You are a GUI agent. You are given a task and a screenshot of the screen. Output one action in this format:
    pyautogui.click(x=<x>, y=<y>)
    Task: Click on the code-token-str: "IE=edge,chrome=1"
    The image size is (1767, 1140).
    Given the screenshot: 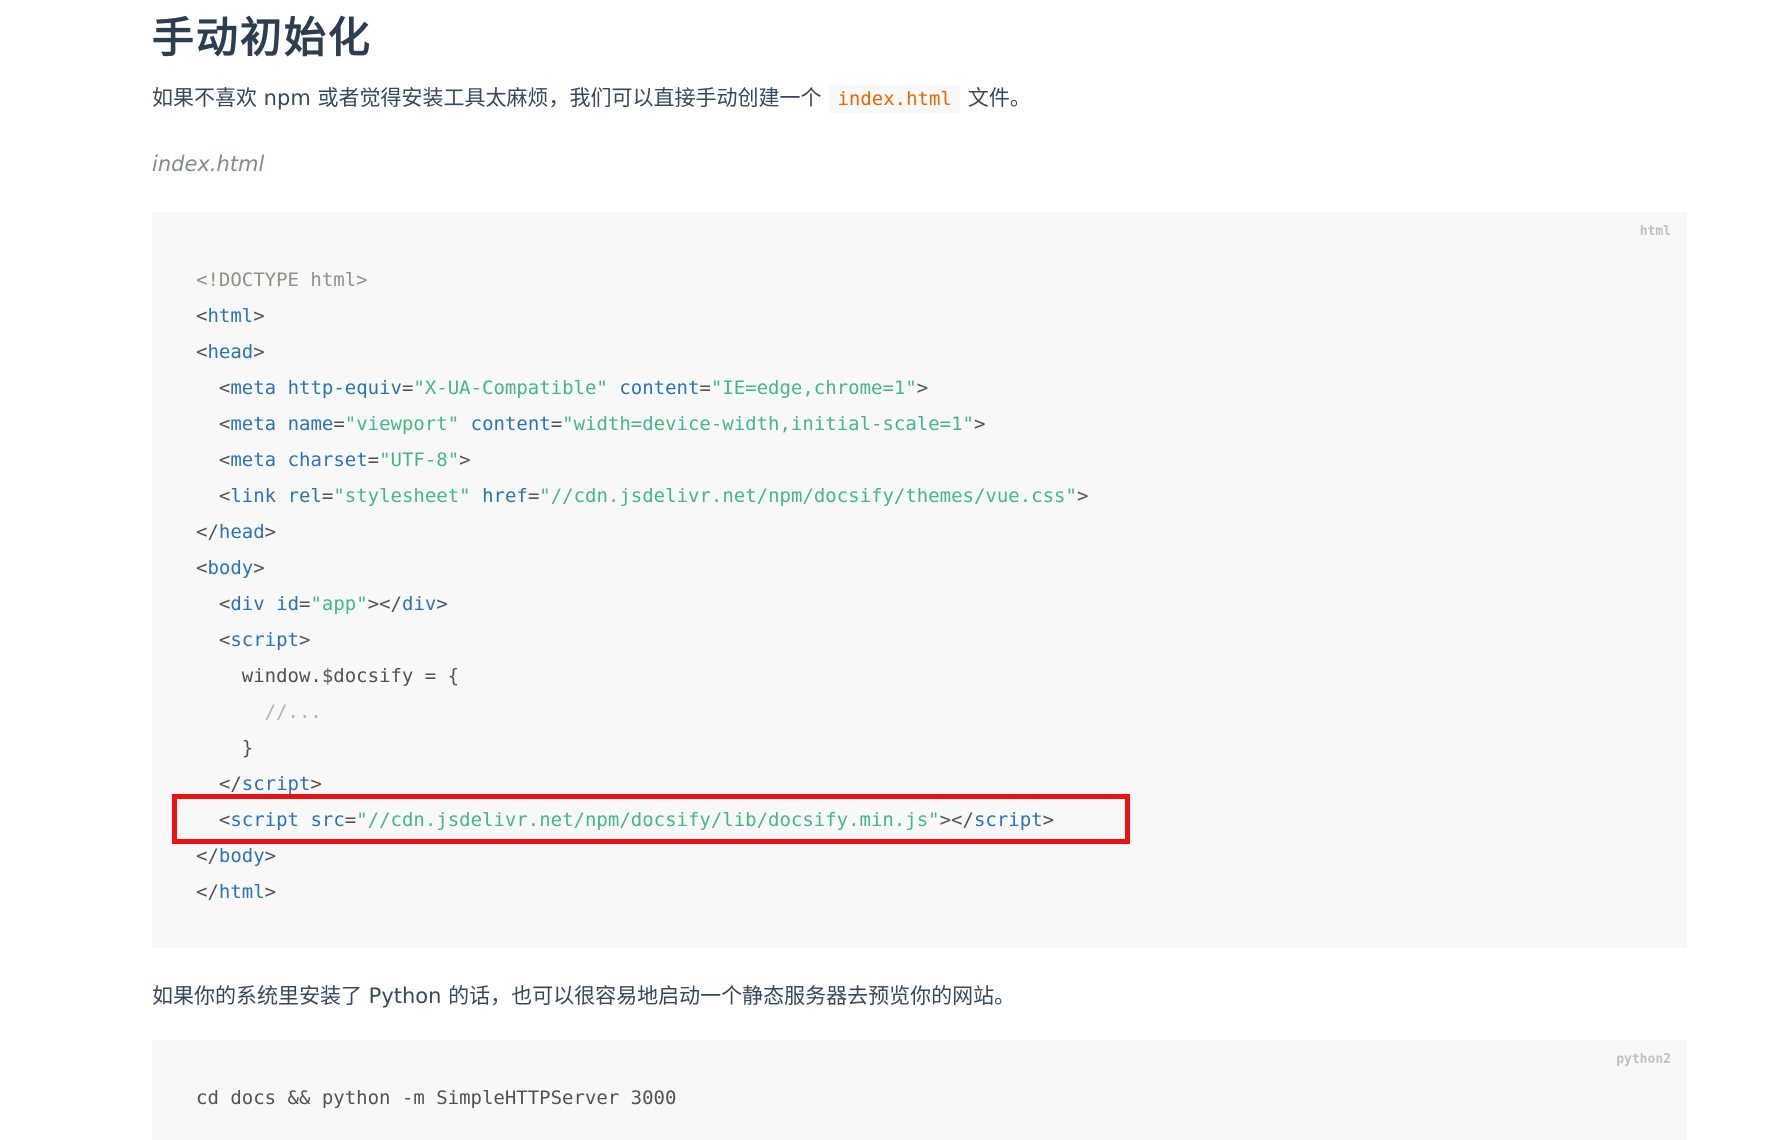 What is the action you would take?
    pyautogui.click(x=813, y=388)
    